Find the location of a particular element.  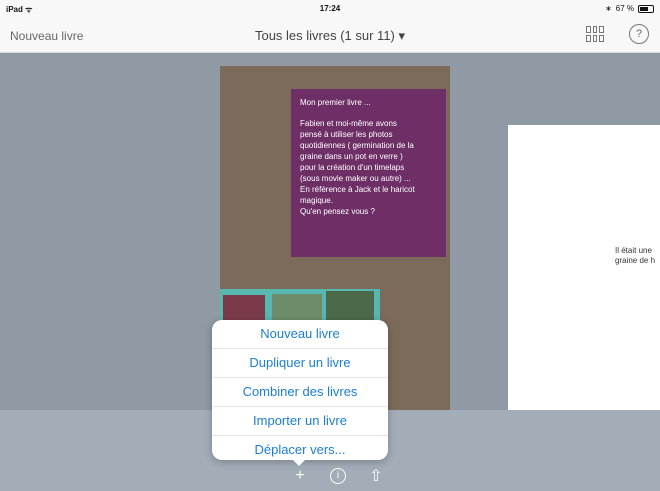

library-title-dropdown: Tous les livres (1 sur 11) ▾ is located at coordinates (330, 36).